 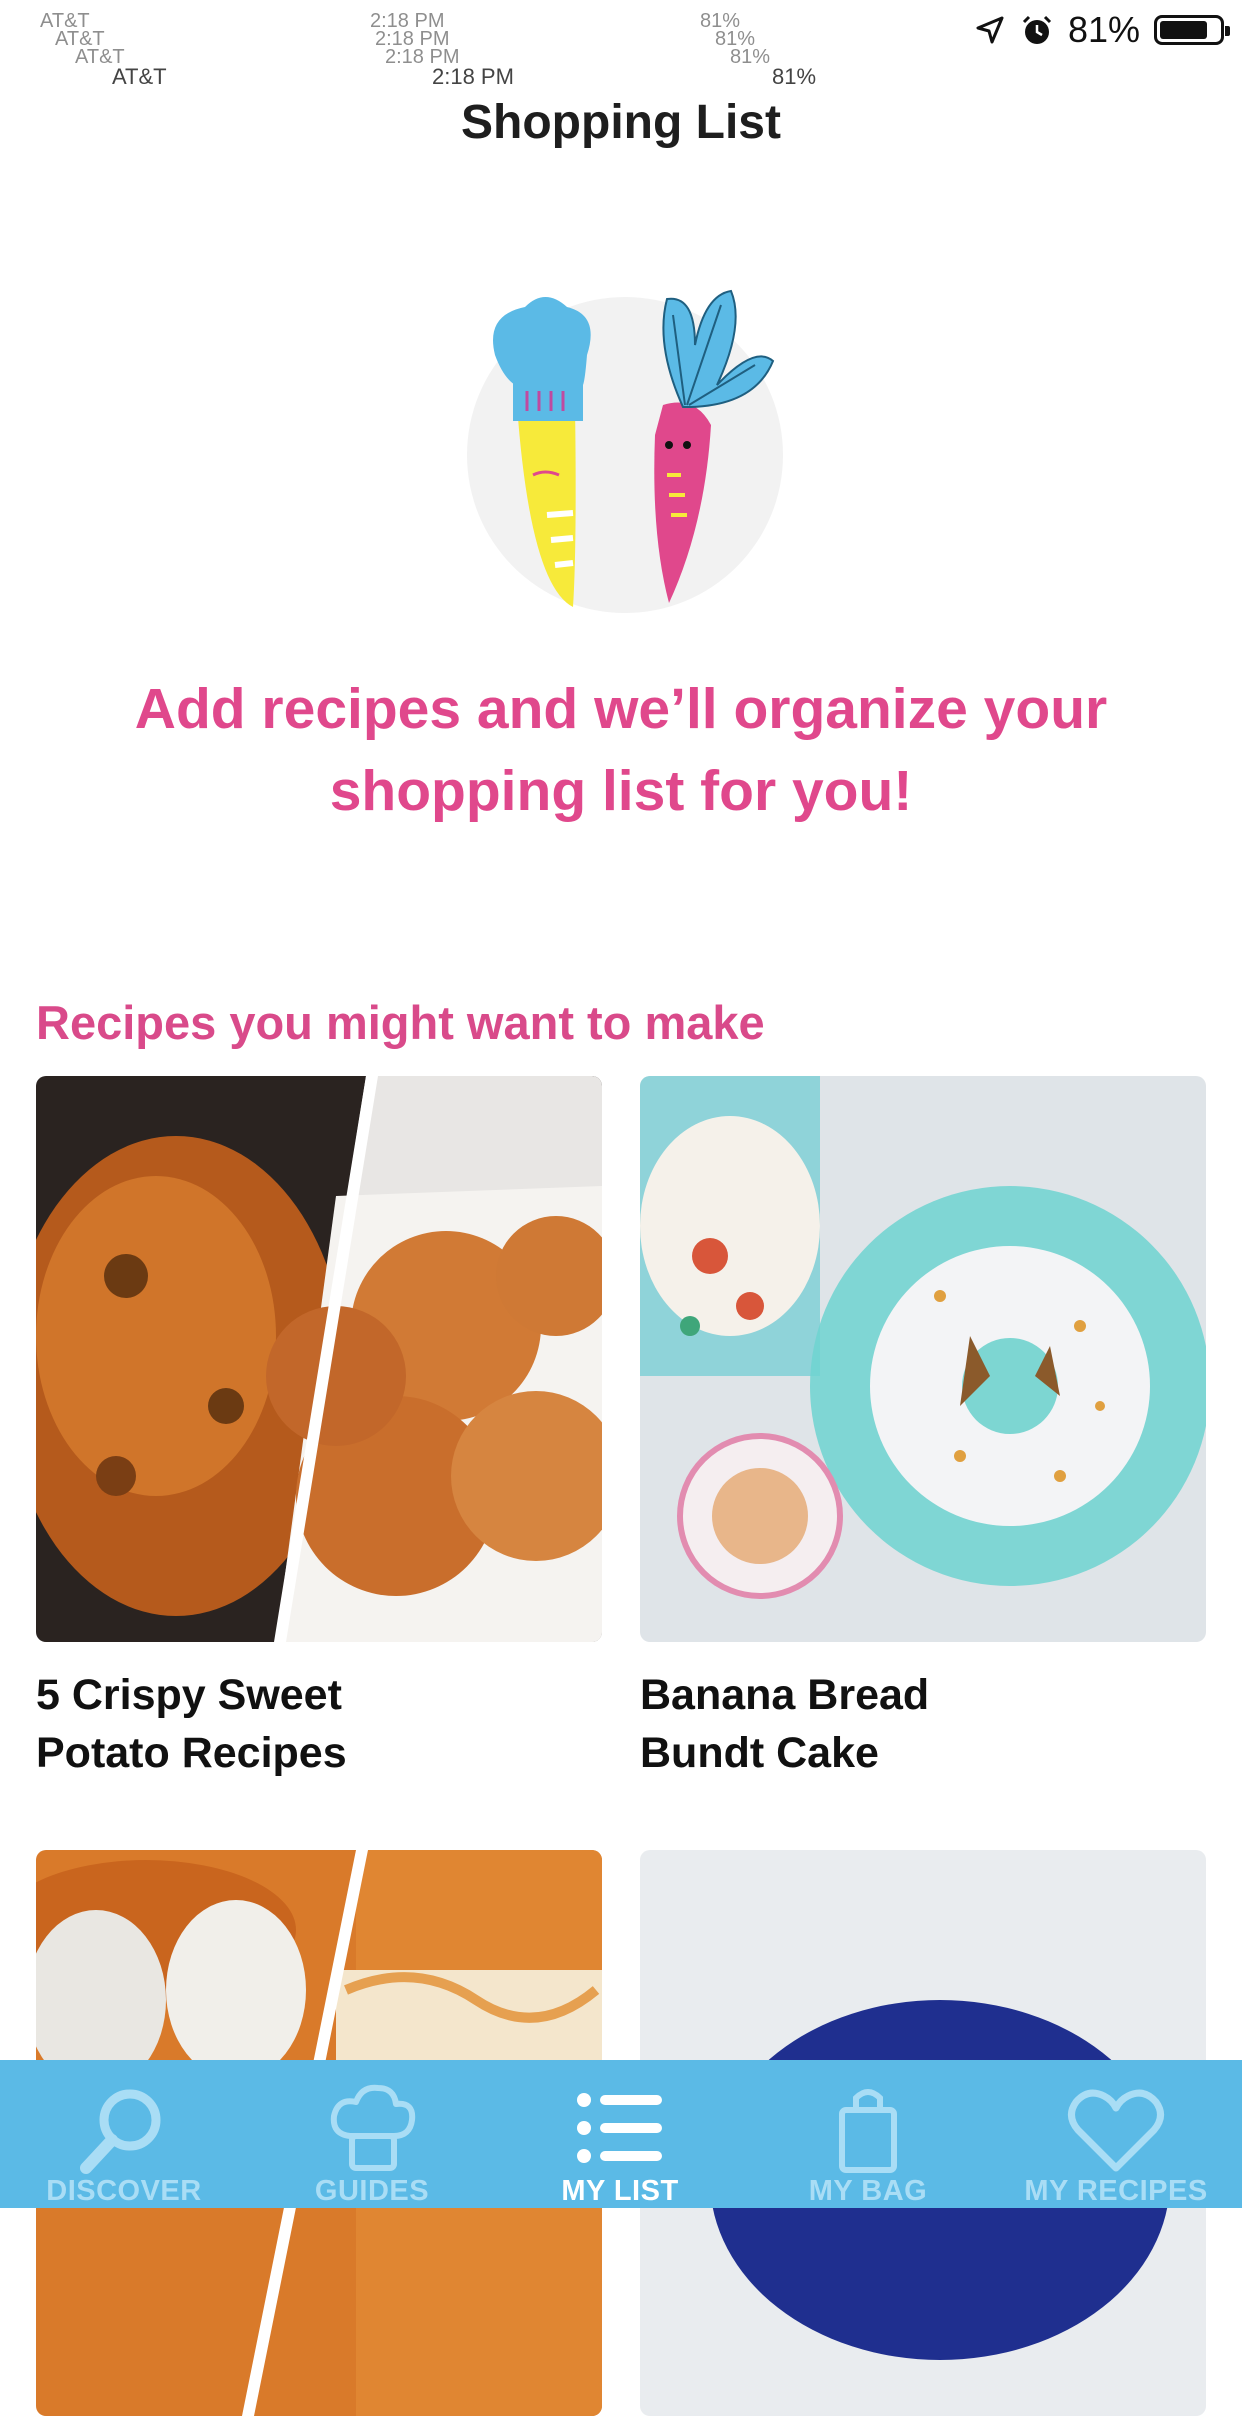 What do you see at coordinates (124, 2191) in the screenshot?
I see `tab-label: DISCOVER` at bounding box center [124, 2191].